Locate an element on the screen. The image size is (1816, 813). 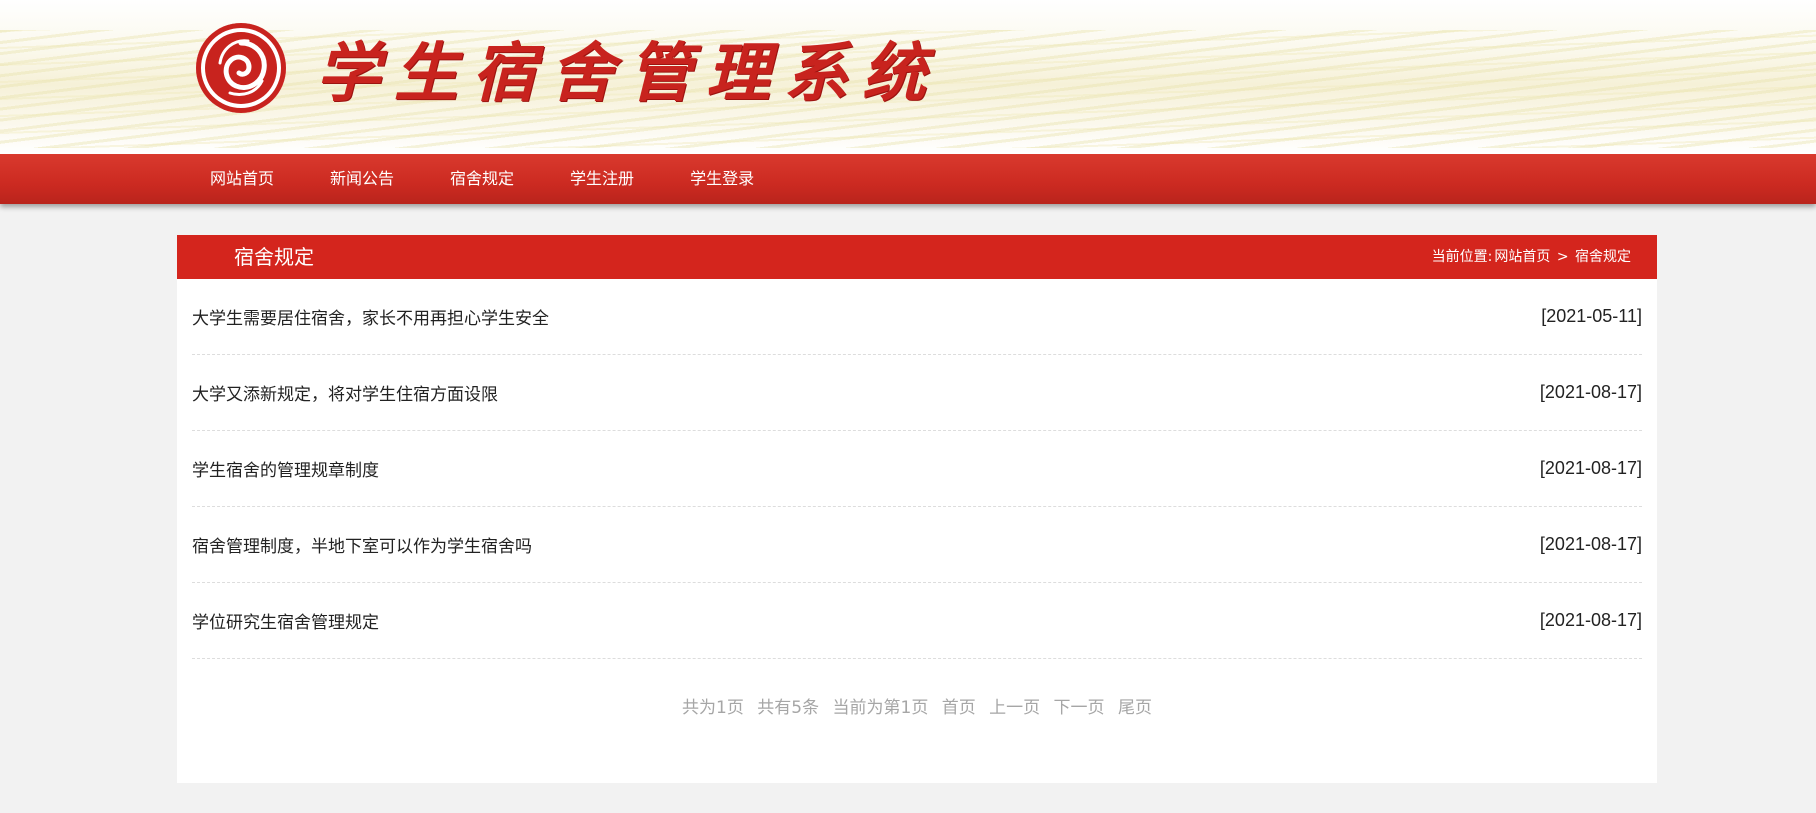
article-title-link: 大学生需要居住宿舍，家长不用再担心学生安全 is located at coordinates (370, 316).